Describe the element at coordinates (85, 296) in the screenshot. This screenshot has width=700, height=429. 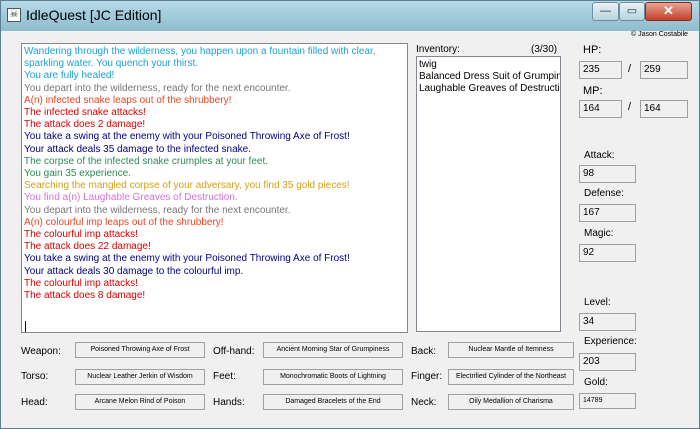
I see `log-line: The attack does 8 damage!` at that location.